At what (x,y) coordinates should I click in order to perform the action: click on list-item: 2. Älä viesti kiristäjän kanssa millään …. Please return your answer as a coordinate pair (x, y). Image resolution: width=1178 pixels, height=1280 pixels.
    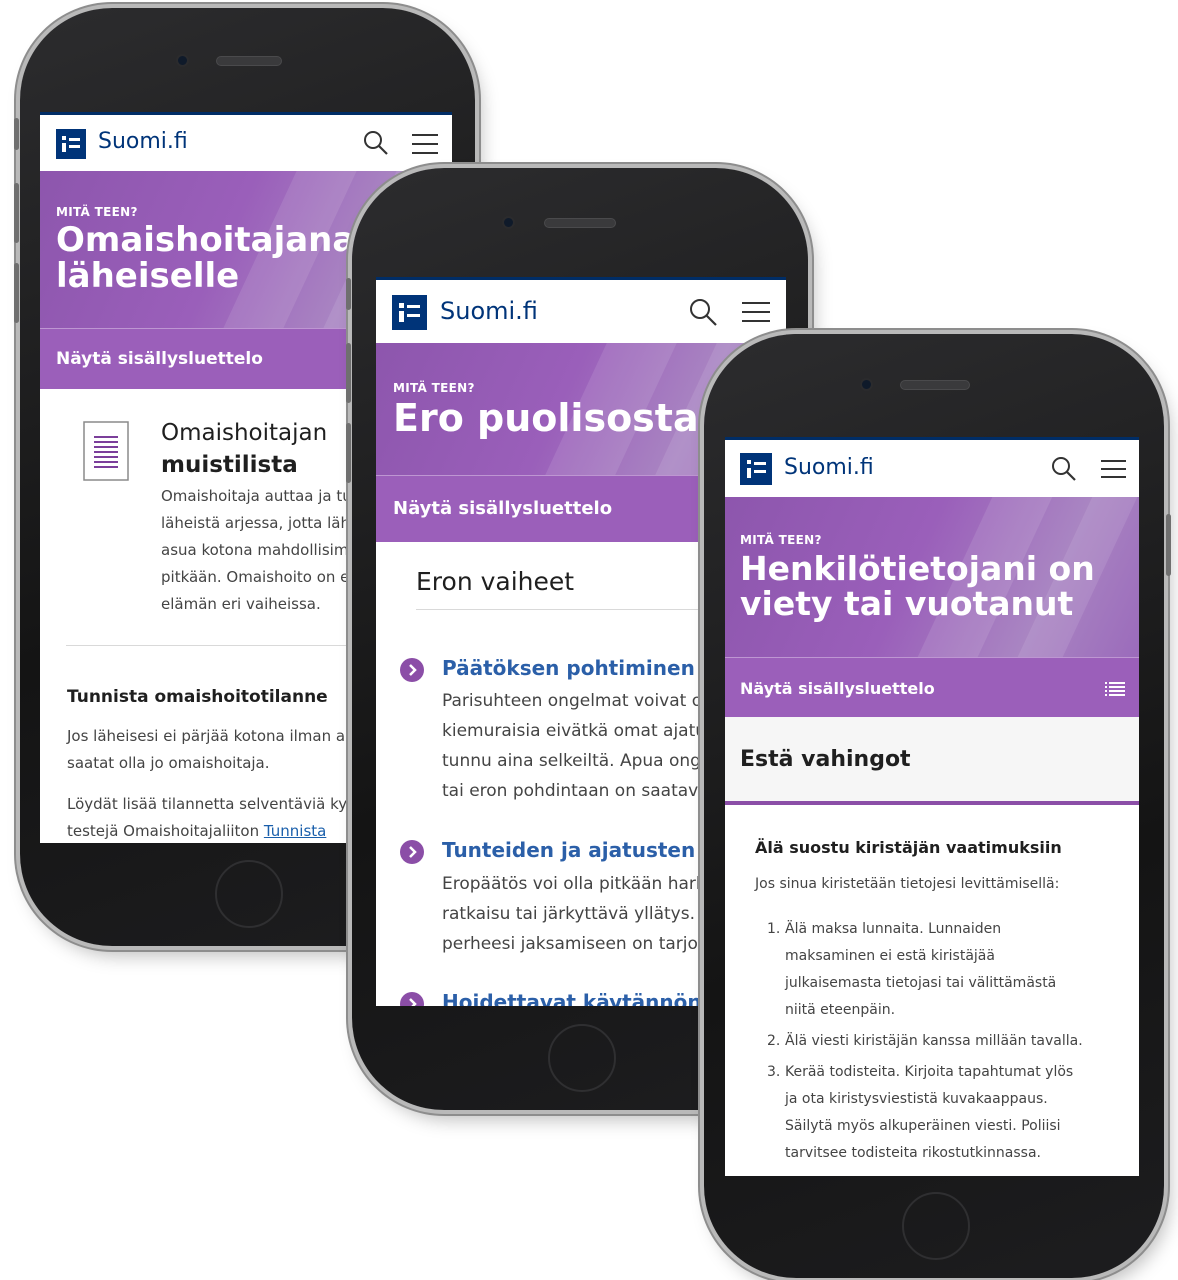
    Looking at the image, I should click on (925, 1041).